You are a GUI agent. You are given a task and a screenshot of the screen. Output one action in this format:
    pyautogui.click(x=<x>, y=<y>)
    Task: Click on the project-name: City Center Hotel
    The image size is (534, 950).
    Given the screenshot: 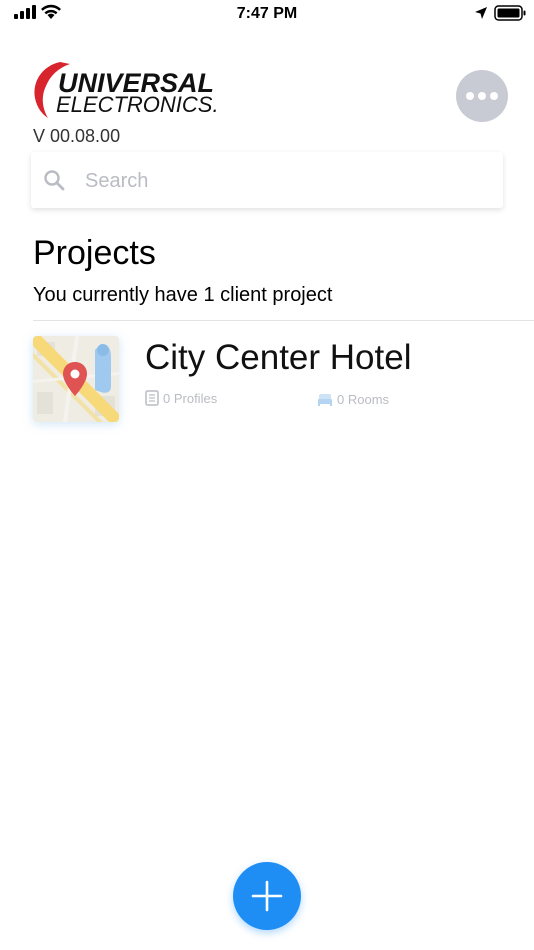 What is the action you would take?
    pyautogui.click(x=278, y=357)
    